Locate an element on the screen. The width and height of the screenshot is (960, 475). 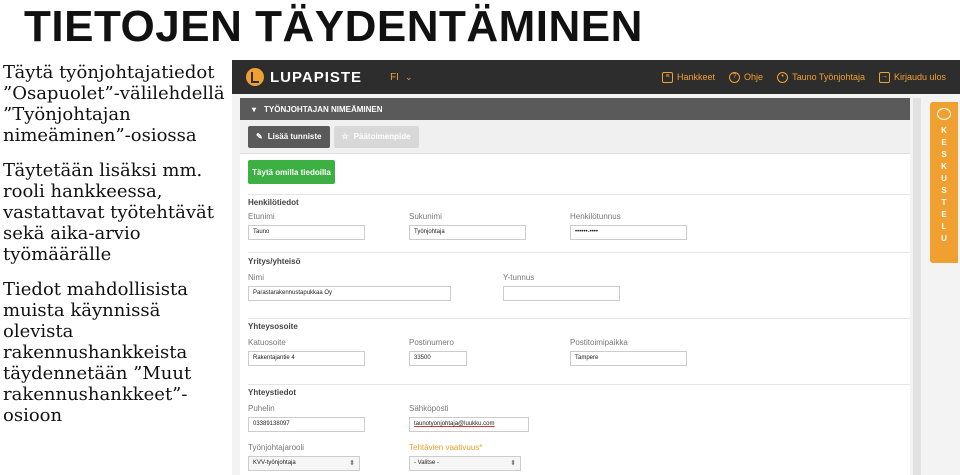
difficulty-select: - Valitse - is located at coordinates (465, 463).